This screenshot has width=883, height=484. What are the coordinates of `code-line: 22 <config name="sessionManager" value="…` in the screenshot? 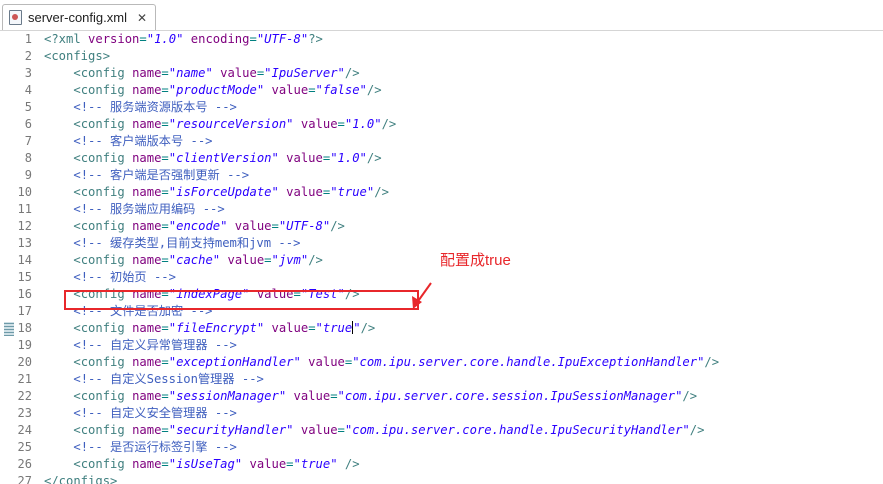 It's located at (441, 396).